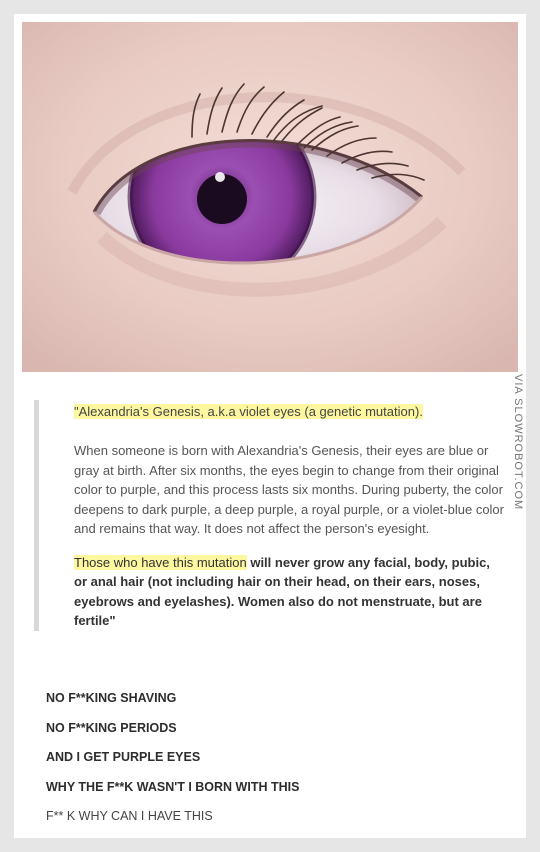 This screenshot has height=852, width=540. I want to click on comment-line: NO F**KING PERIODS, so click(111, 727).